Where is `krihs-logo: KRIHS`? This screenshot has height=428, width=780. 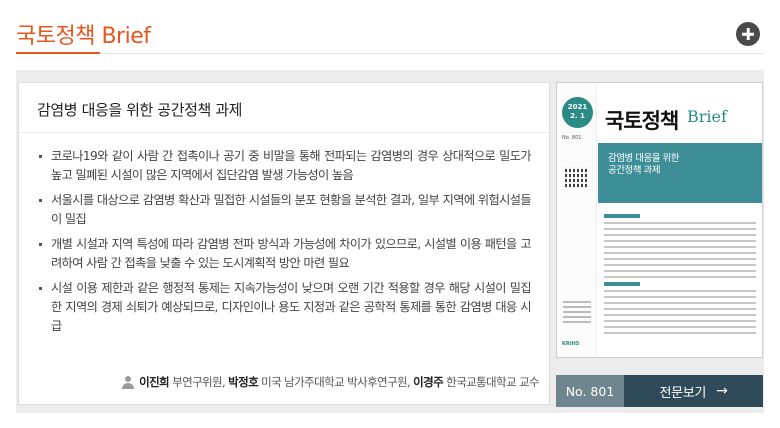
krihs-logo: KRIHS is located at coordinates (571, 344).